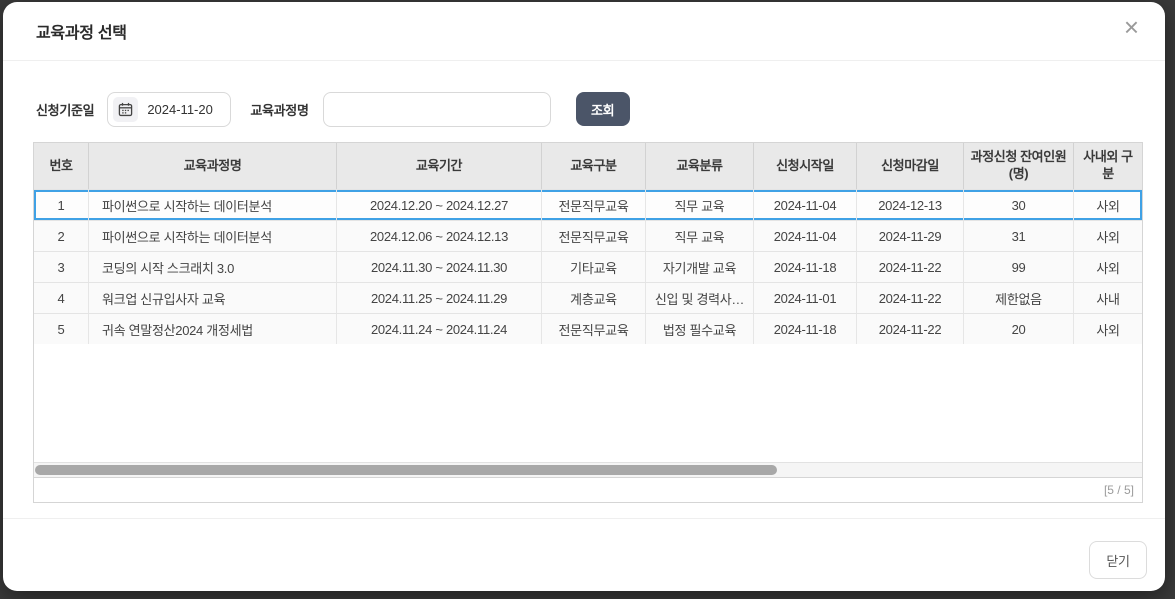 The height and width of the screenshot is (599, 1175). I want to click on table-cell: 2024-11-01, so click(805, 298).